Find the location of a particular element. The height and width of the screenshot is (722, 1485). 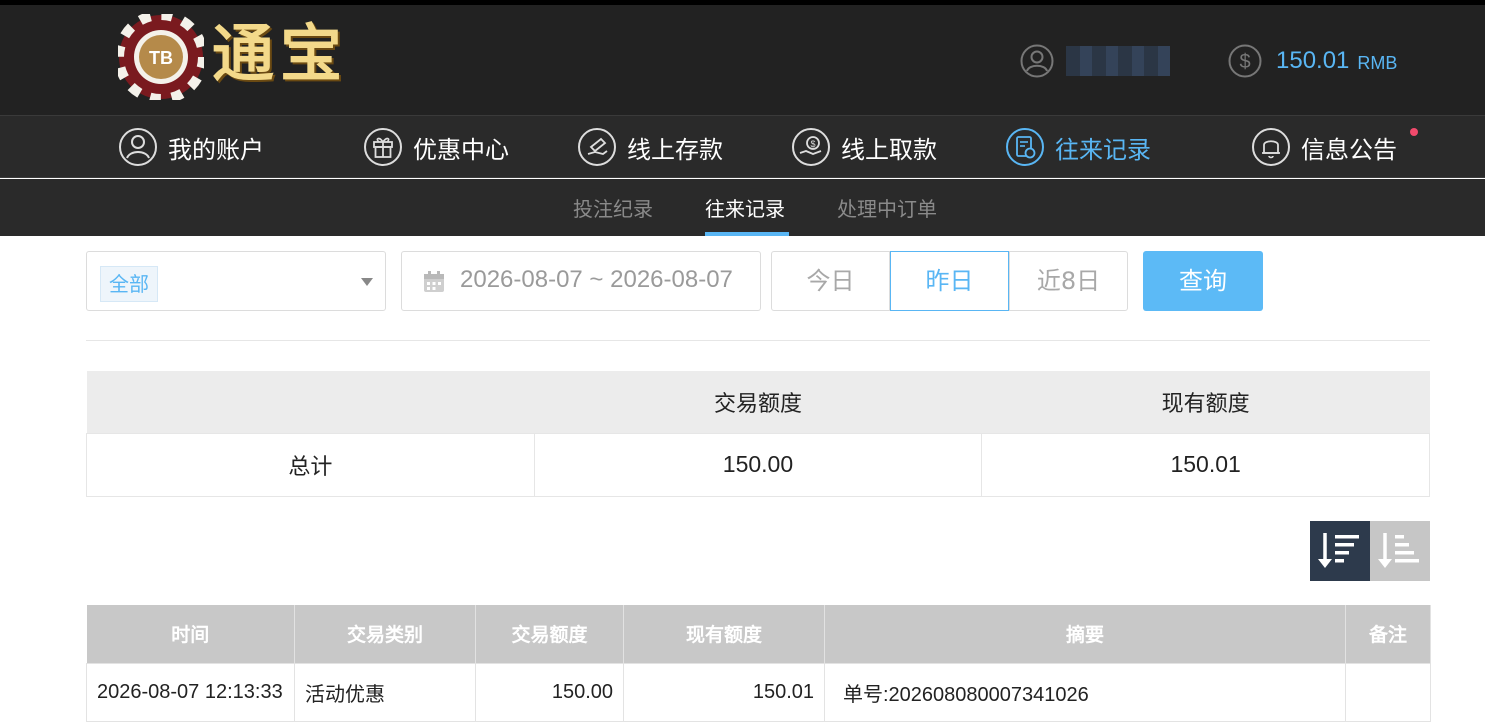

nav-online-deposit: 线上存款 is located at coordinates (650, 147).